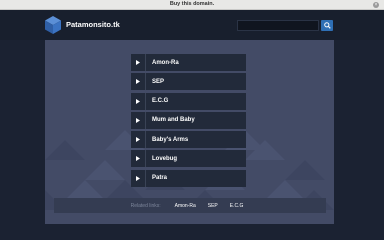 The height and width of the screenshot is (240, 384). What do you see at coordinates (145, 205) in the screenshot?
I see `related-links-title: Related links:` at bounding box center [145, 205].